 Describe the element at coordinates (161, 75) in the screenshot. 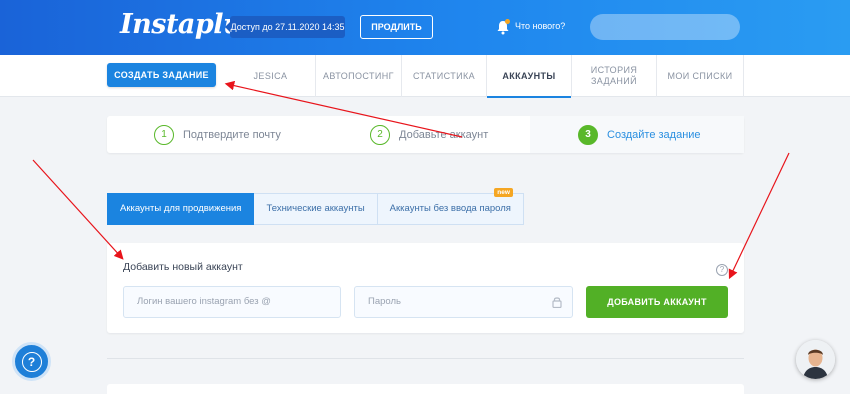

I see `create-task-button: СОЗДАТЬ ЗАДАНИЕ` at that location.